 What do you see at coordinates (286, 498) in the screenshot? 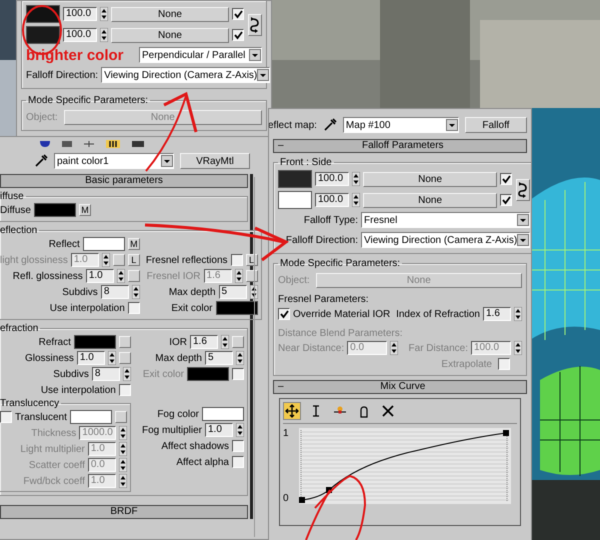
I see `axis-label: 0` at bounding box center [286, 498].